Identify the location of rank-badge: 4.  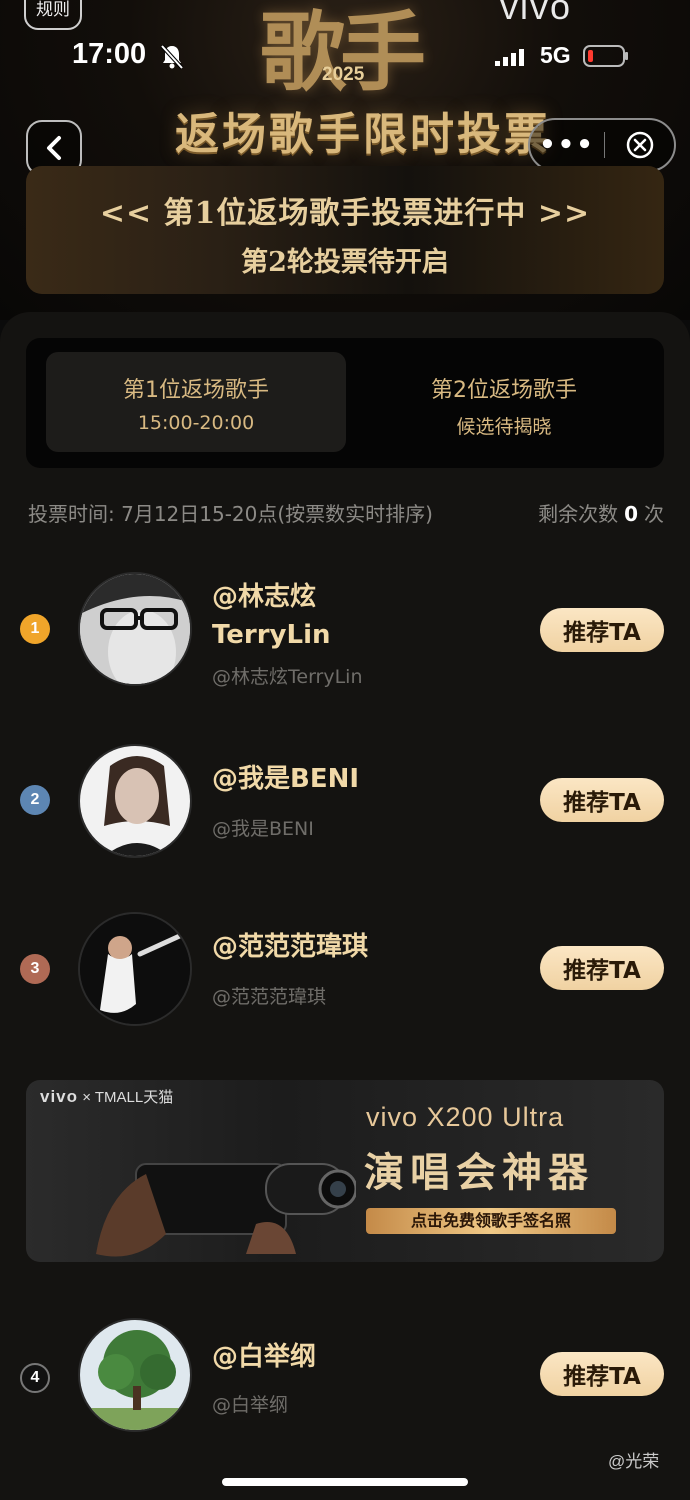
(35, 1378).